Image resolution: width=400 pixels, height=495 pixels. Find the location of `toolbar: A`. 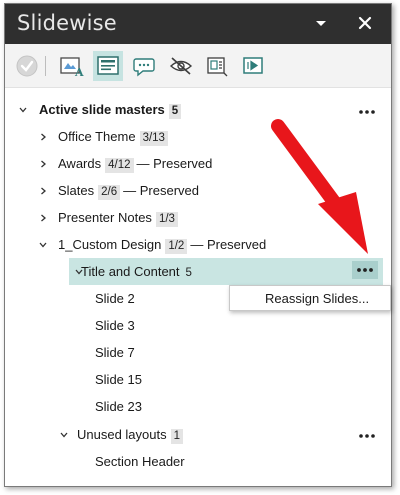

toolbar: A is located at coordinates (198, 66).